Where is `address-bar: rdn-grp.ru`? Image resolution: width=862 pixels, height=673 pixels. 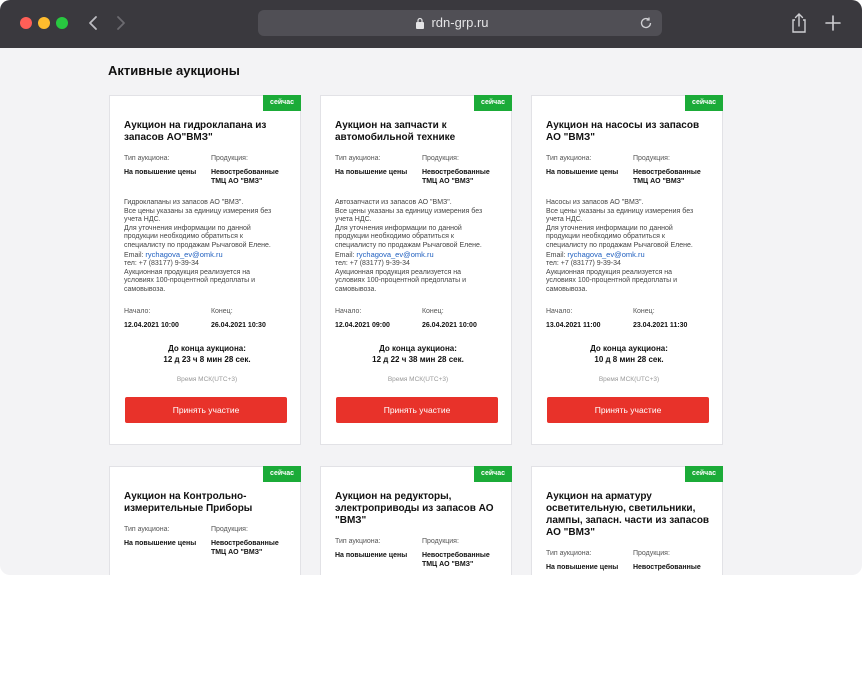
address-bar: rdn-grp.ru is located at coordinates (460, 23).